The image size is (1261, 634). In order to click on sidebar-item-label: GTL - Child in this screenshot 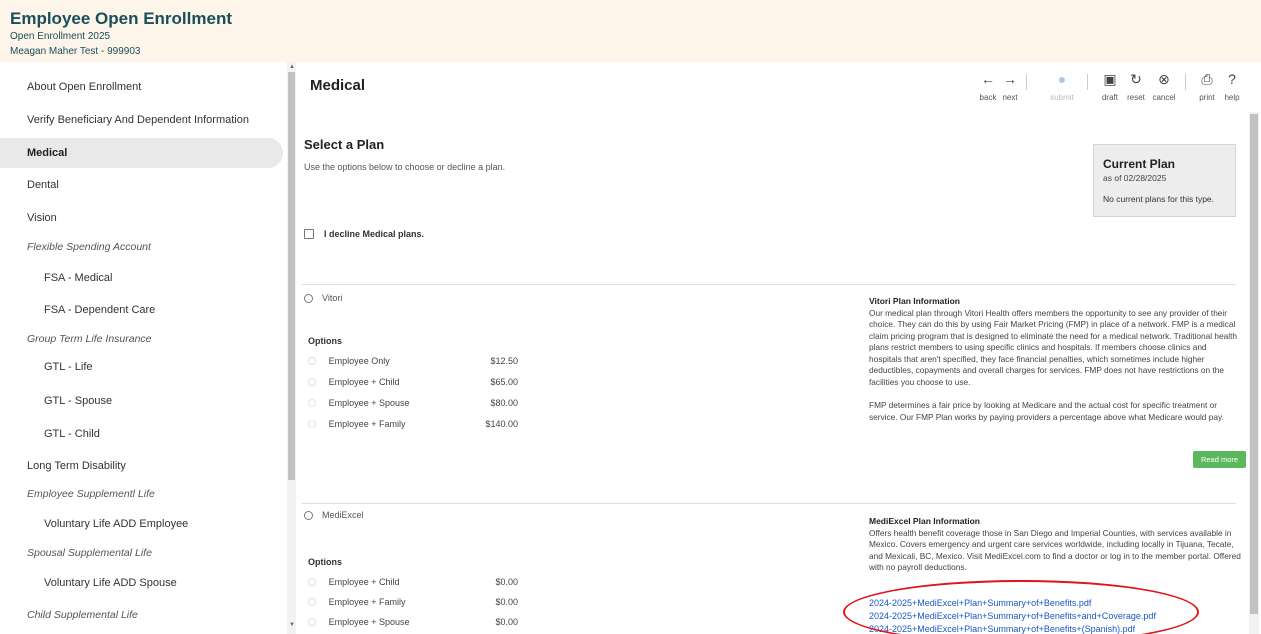, I will do `click(72, 434)`.